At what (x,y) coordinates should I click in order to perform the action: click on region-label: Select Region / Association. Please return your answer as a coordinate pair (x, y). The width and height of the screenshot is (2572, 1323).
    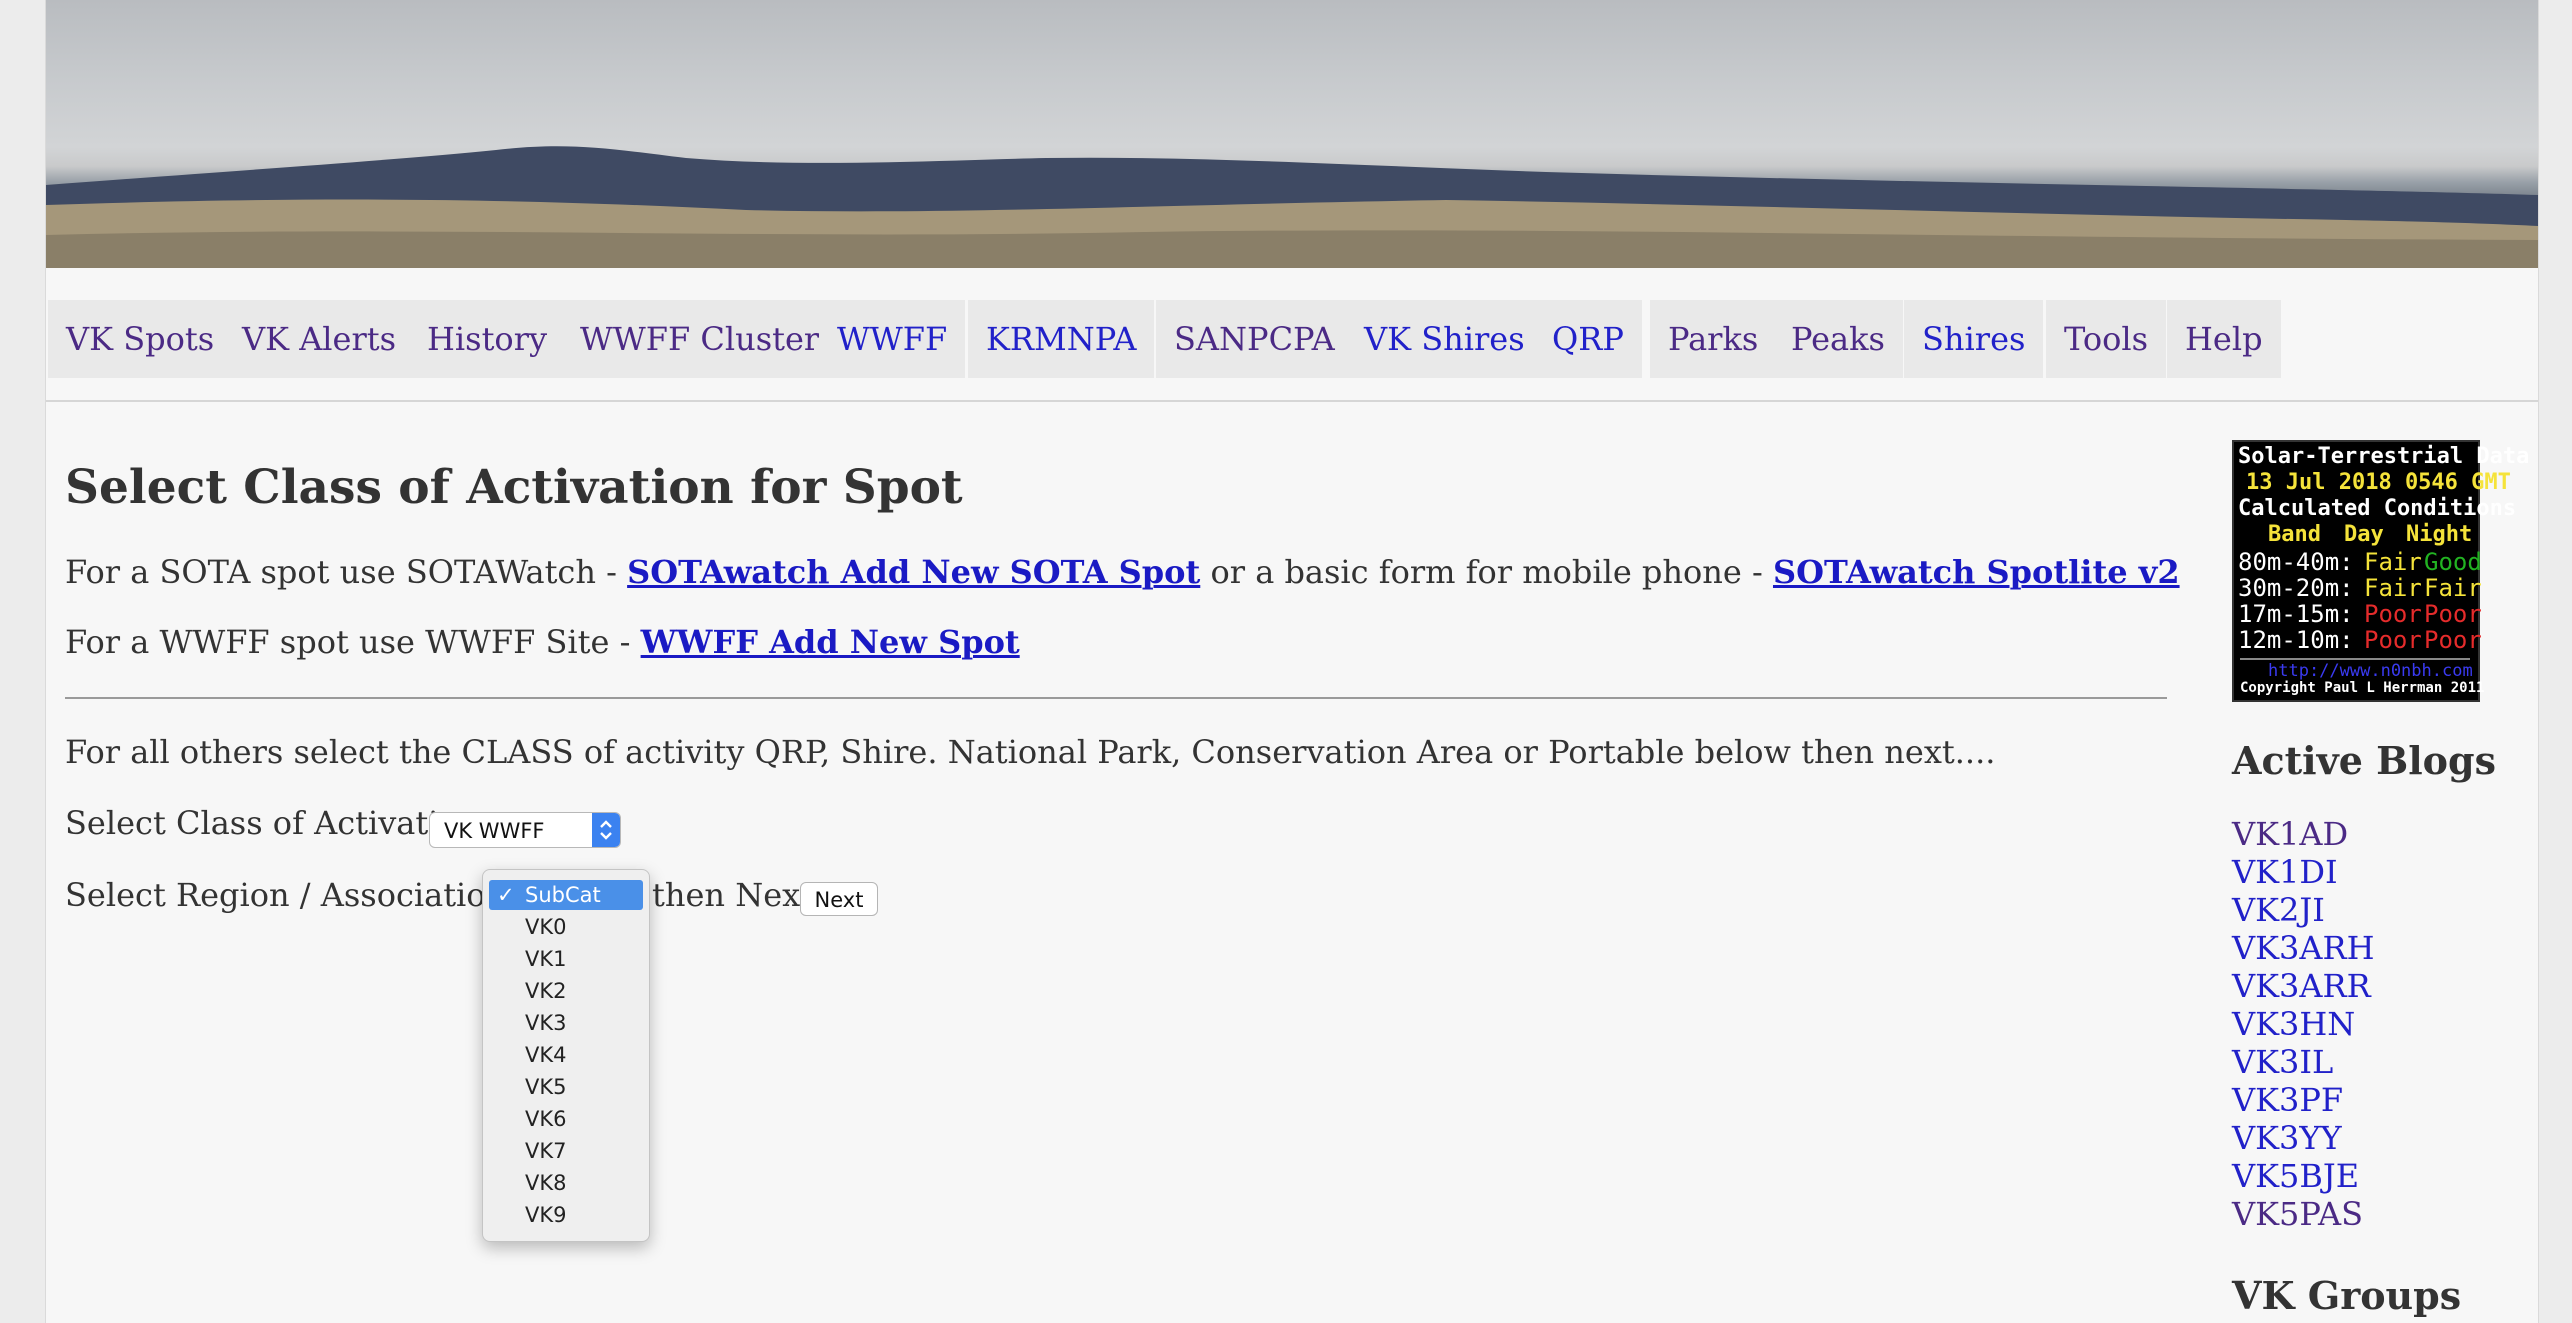
    Looking at the image, I should click on (286, 895).